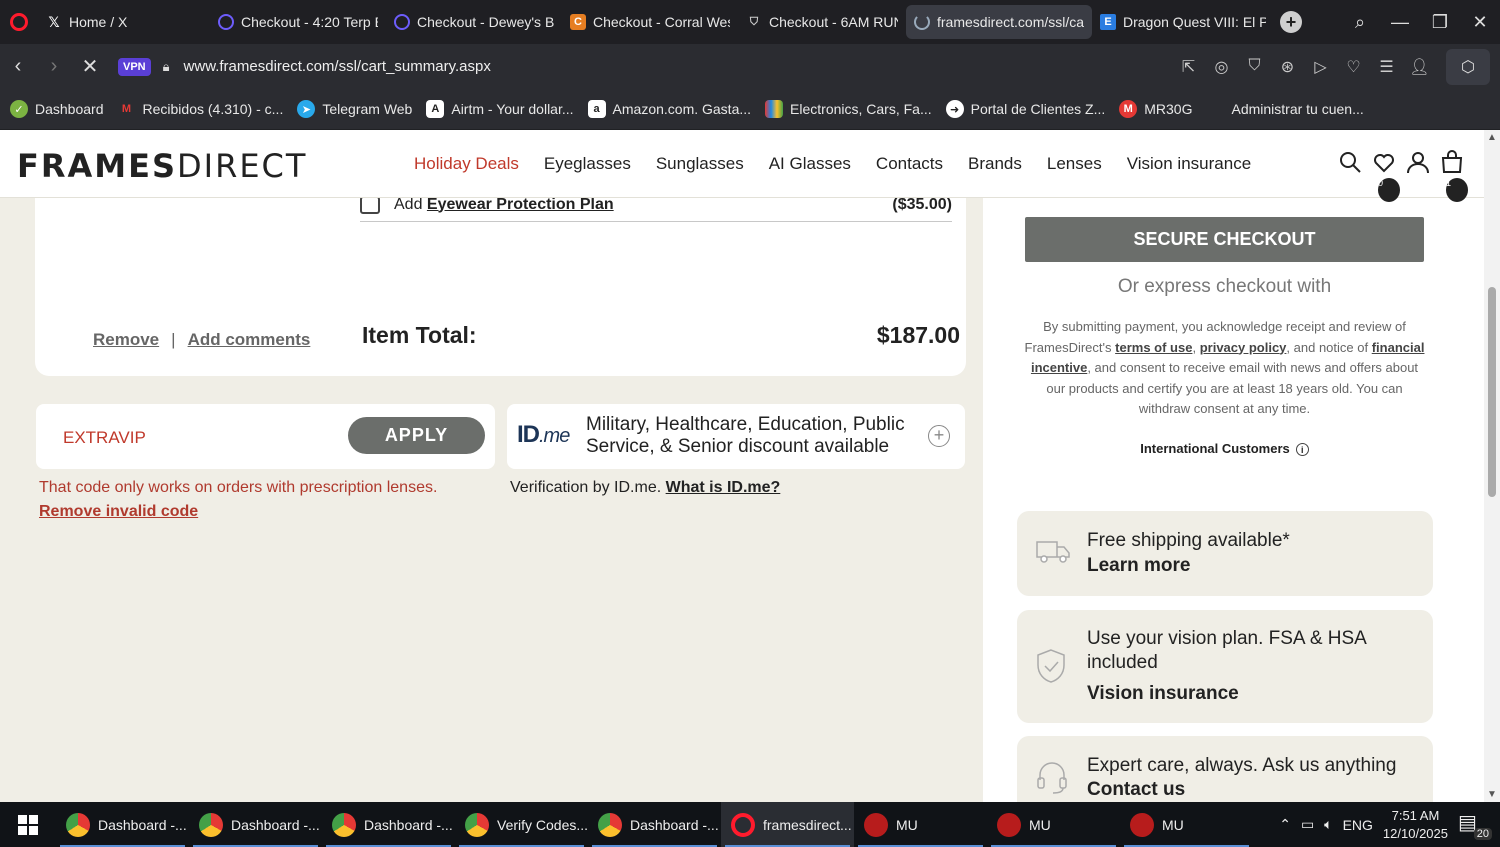 The image size is (1500, 847). Describe the element at coordinates (723, 487) in the screenshot. I see `what-is-idme-link: What is ID.me?` at that location.